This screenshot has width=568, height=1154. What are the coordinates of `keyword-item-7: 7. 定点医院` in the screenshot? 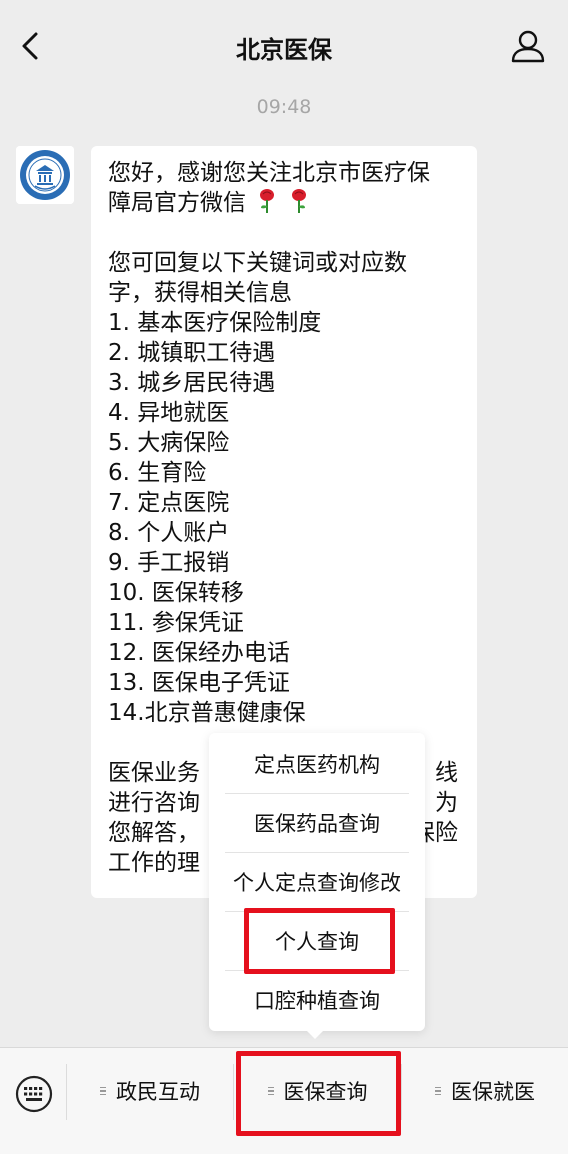 It's located at (169, 503).